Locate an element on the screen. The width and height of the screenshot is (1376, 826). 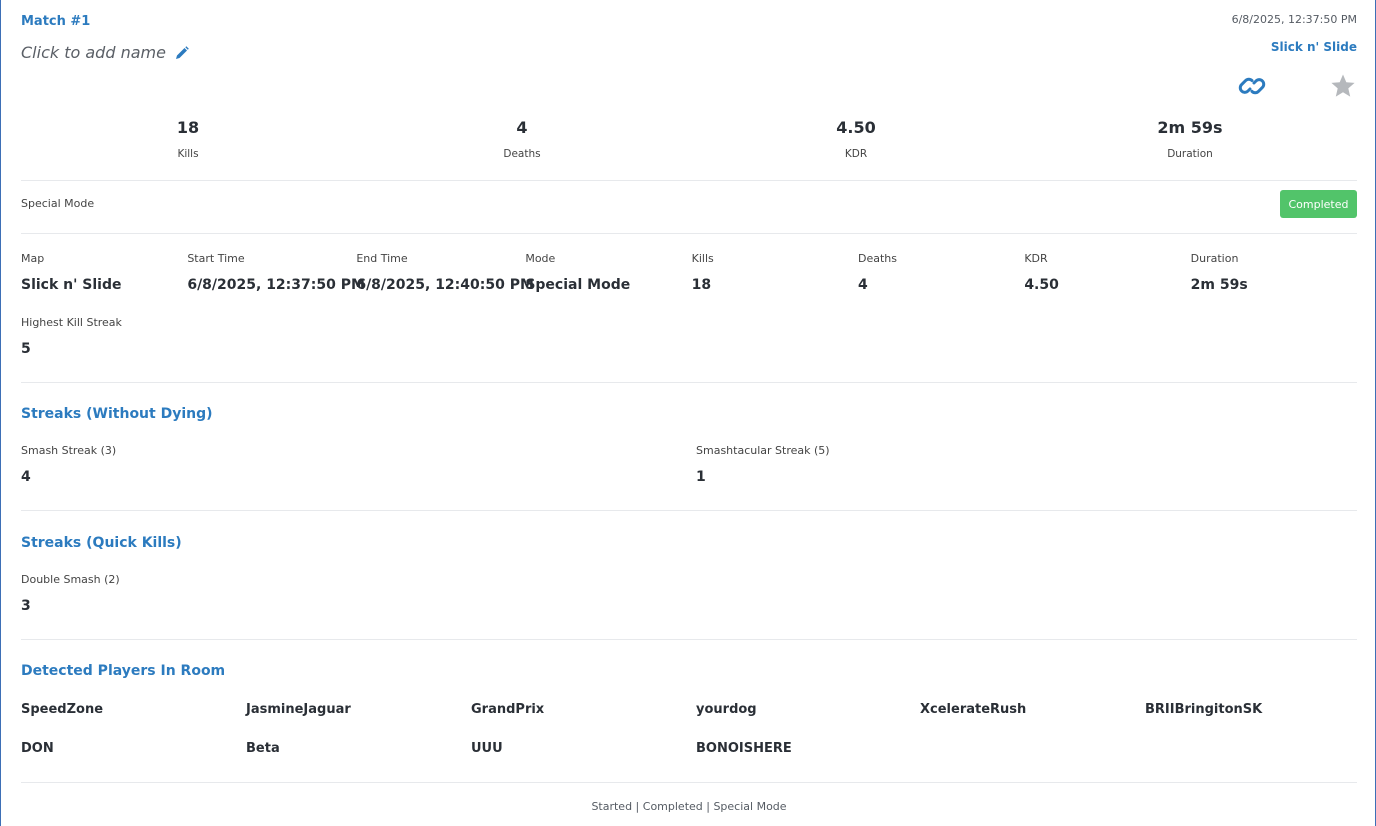
detail-end-time-label: End Time is located at coordinates (382, 258).